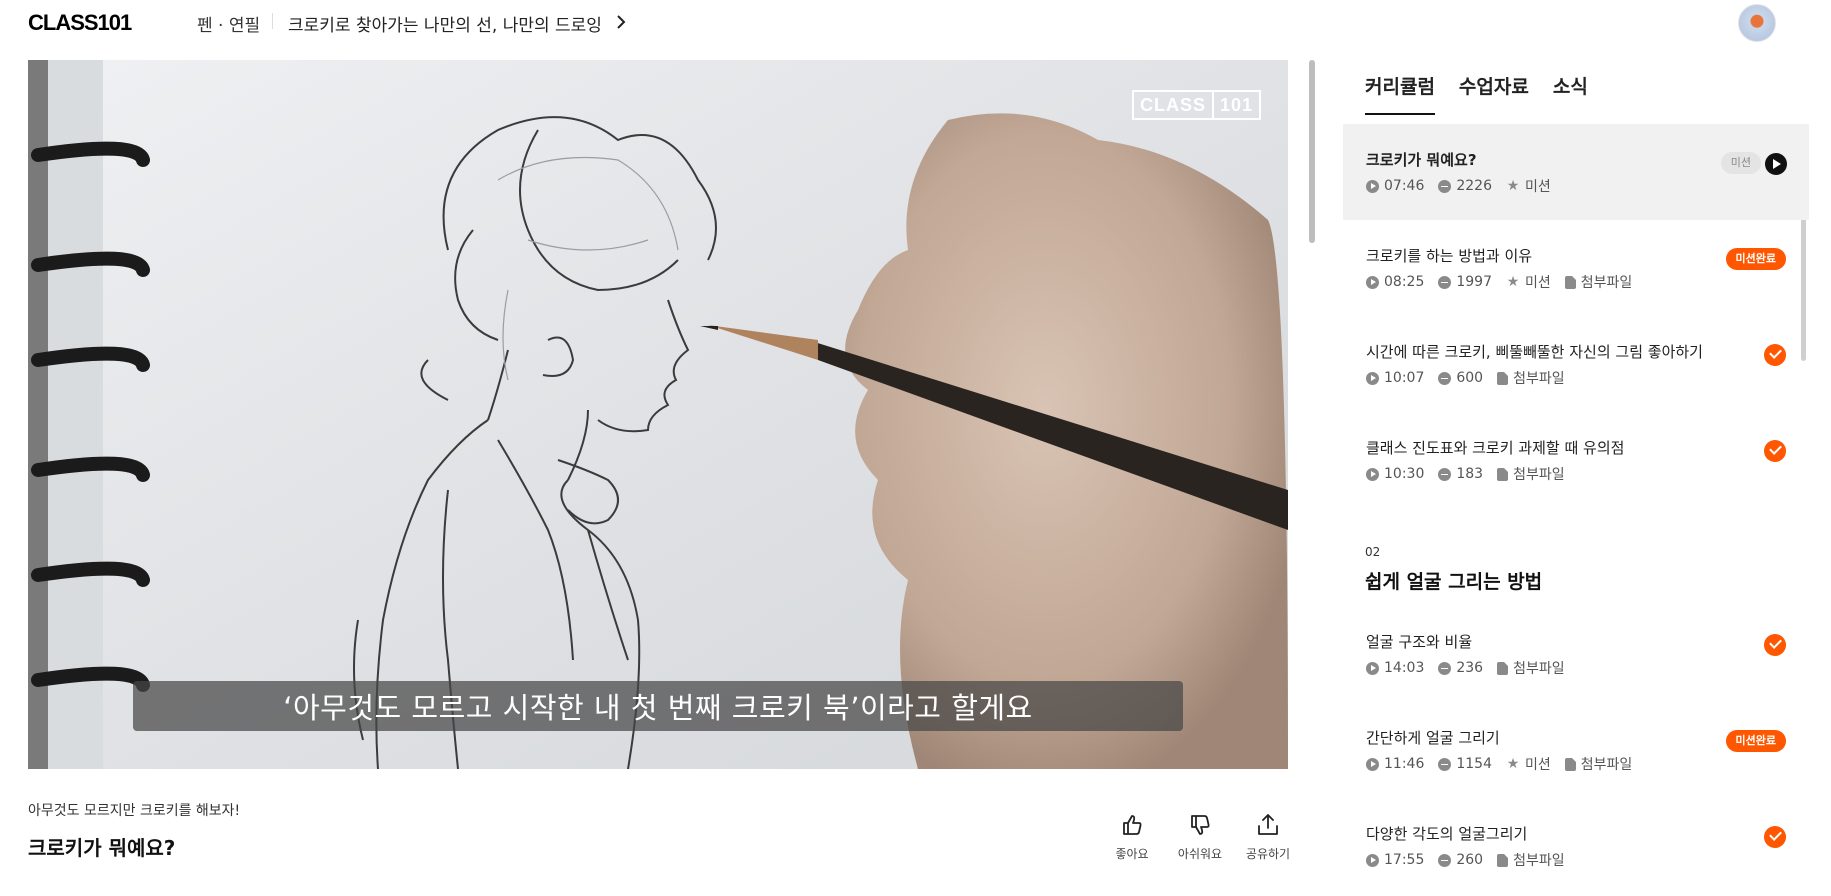 The width and height of the screenshot is (1831, 896). I want to click on mission-complete-badge: 미션완료, so click(1755, 741).